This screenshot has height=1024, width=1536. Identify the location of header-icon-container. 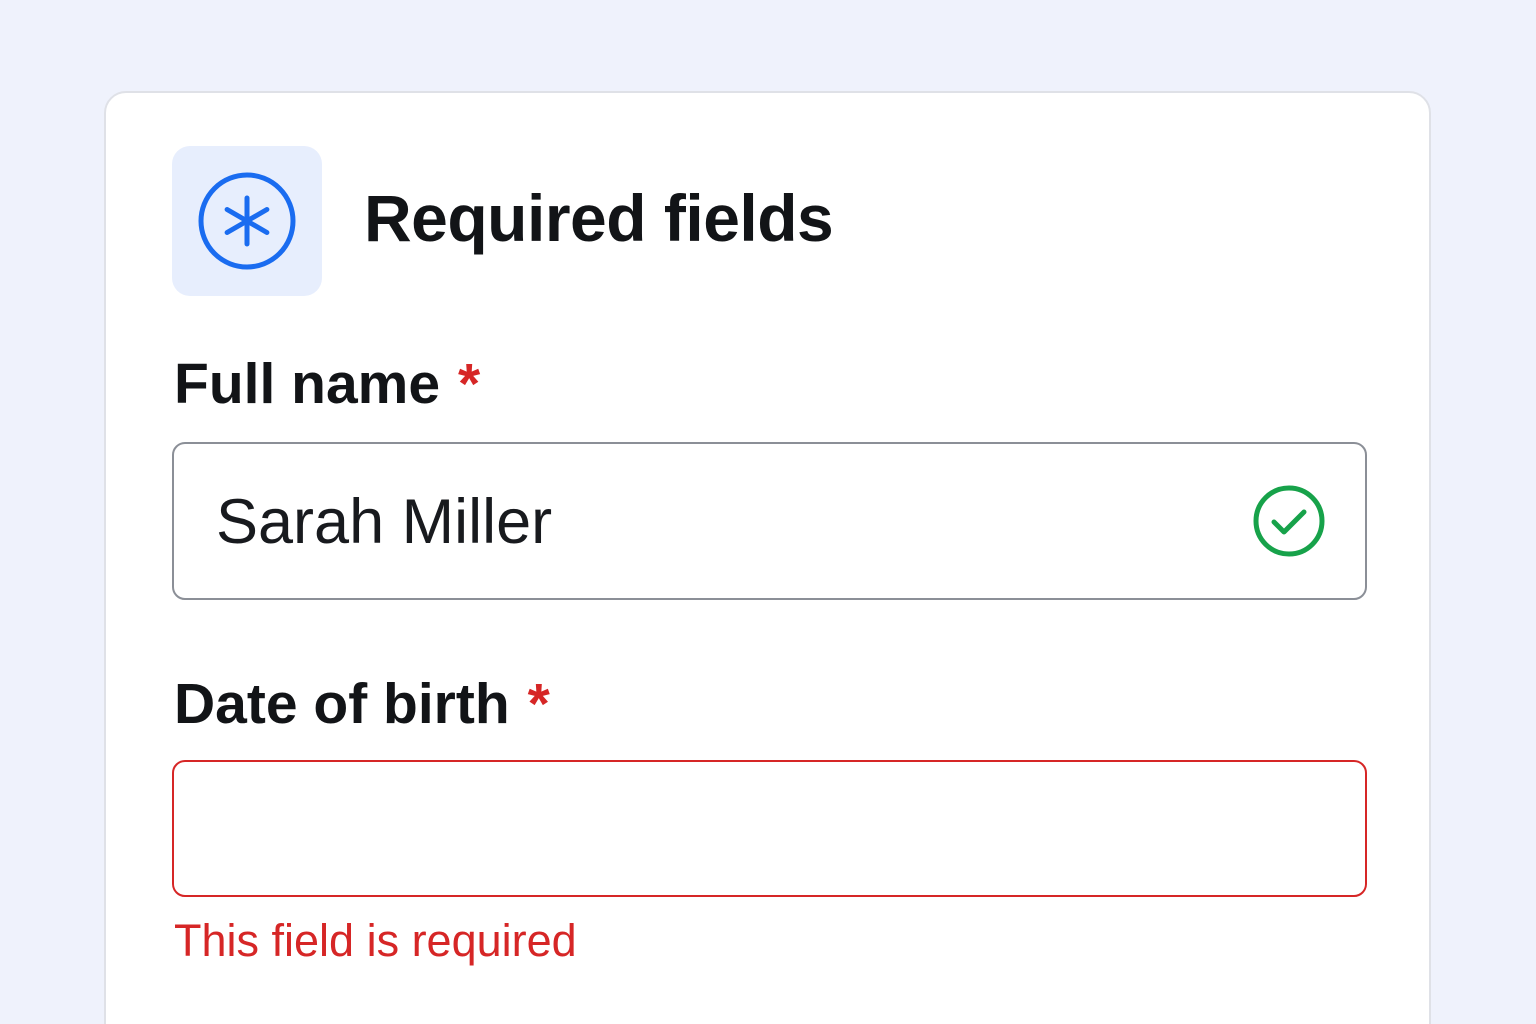
(247, 221).